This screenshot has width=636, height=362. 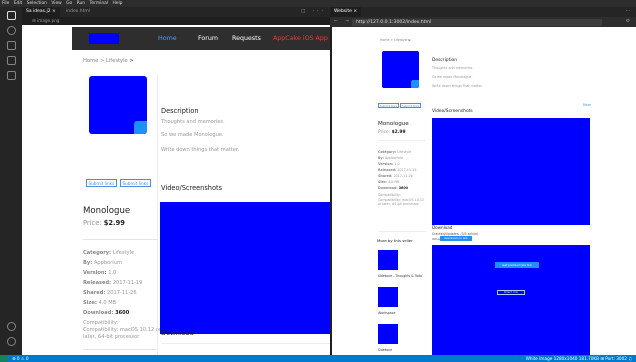 I want to click on nav-home: Home, so click(x=167, y=38).